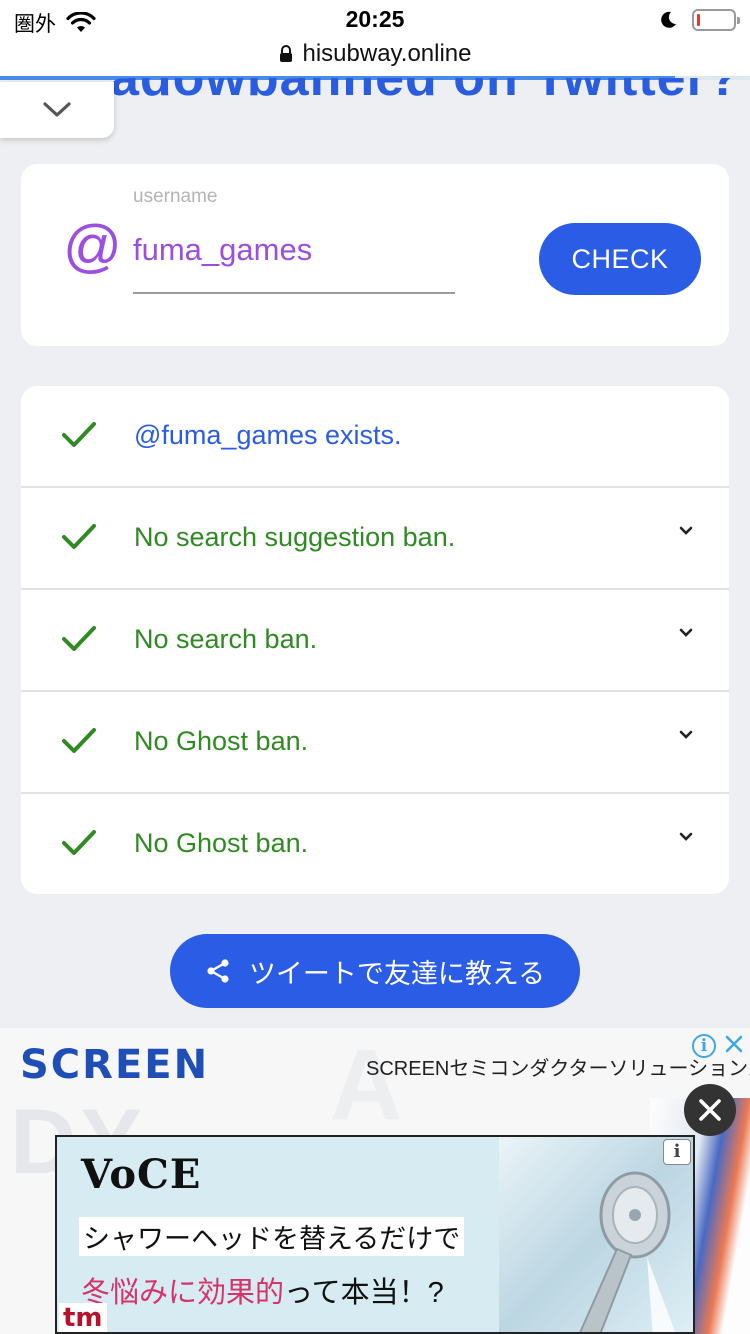  What do you see at coordinates (285, 53) in the screenshot?
I see `lock-icon` at bounding box center [285, 53].